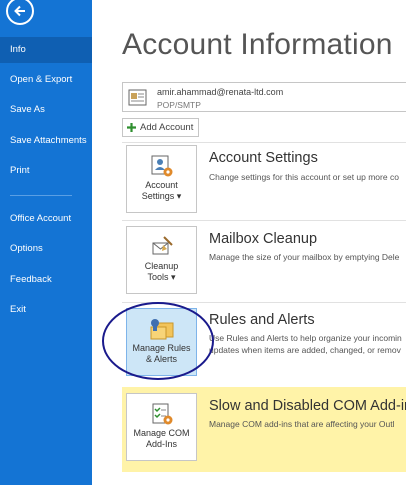 The width and height of the screenshot is (406, 485). I want to click on nav-divider, so click(41, 195).